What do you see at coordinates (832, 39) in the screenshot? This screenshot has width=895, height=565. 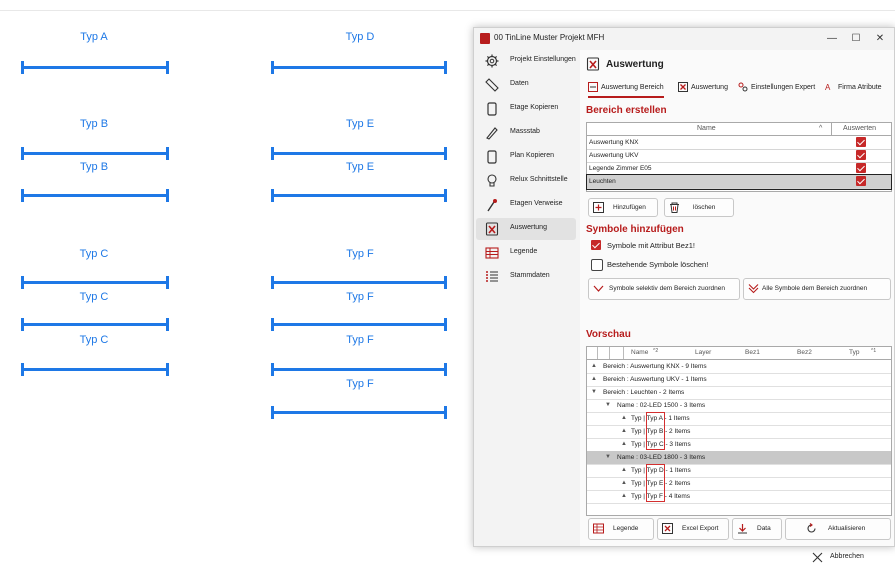 I see `minimize-button: —` at bounding box center [832, 39].